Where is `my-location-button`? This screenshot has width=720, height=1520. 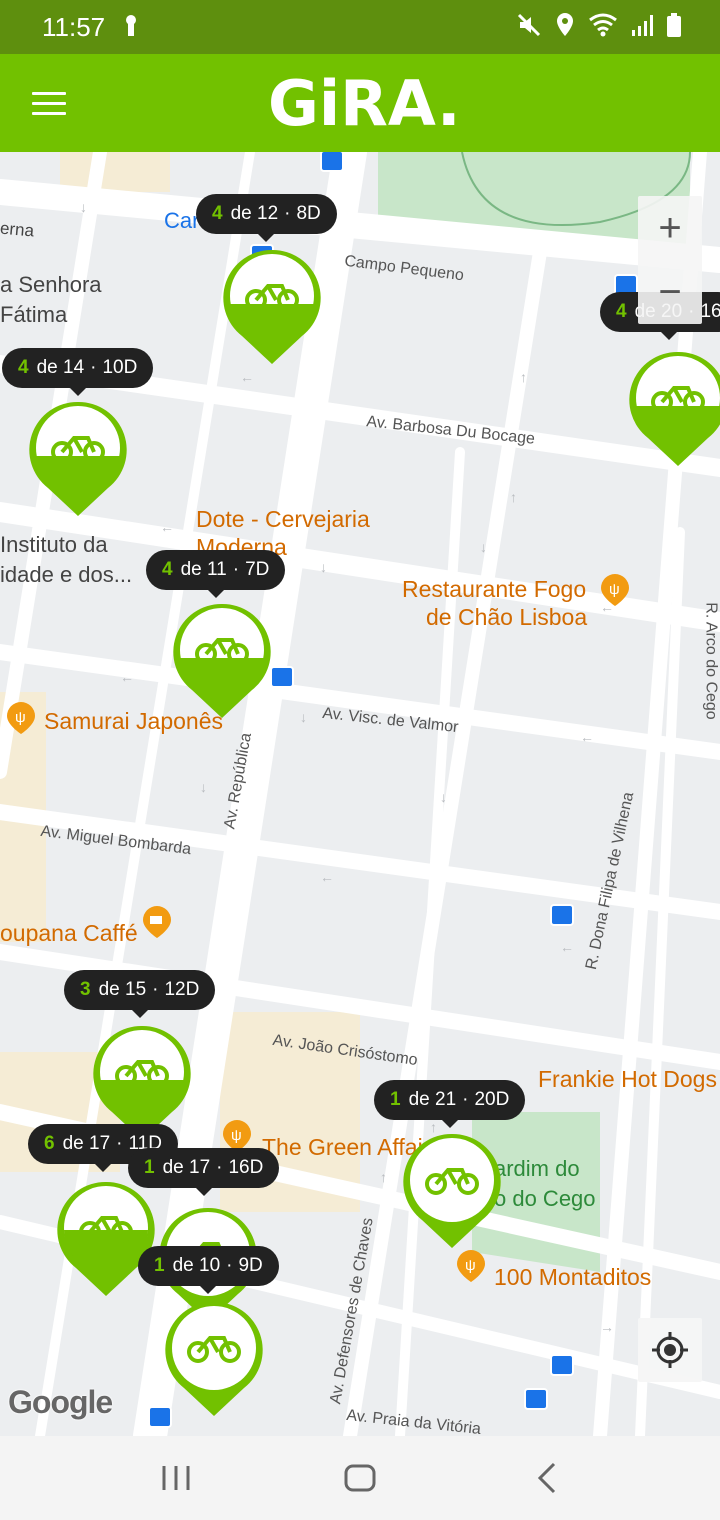
my-location-button is located at coordinates (670, 1350).